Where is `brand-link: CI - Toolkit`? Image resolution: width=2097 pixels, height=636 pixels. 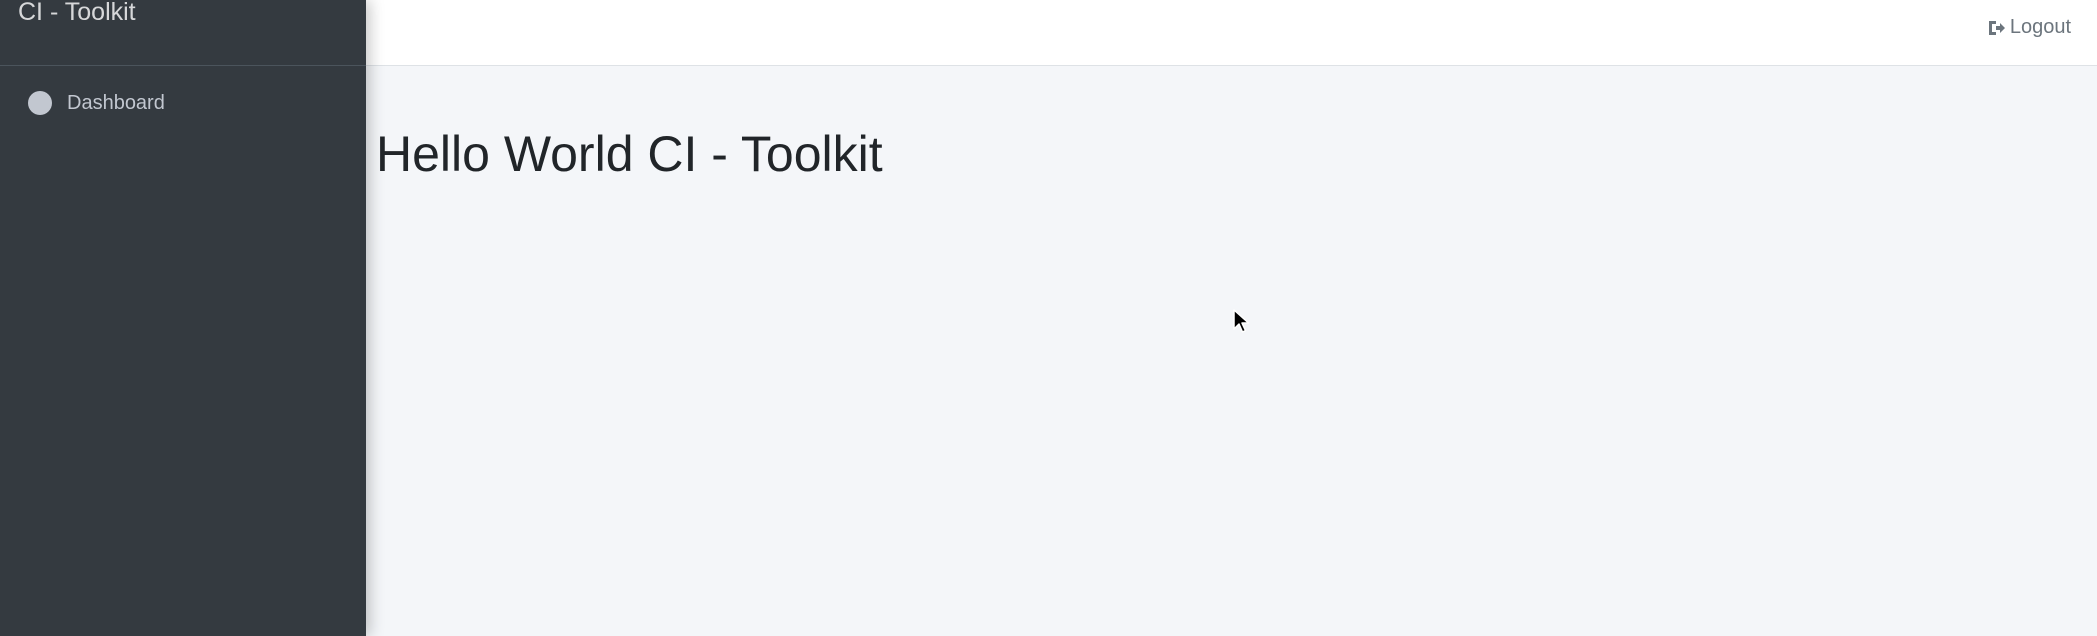 brand-link: CI - Toolkit is located at coordinates (183, 33).